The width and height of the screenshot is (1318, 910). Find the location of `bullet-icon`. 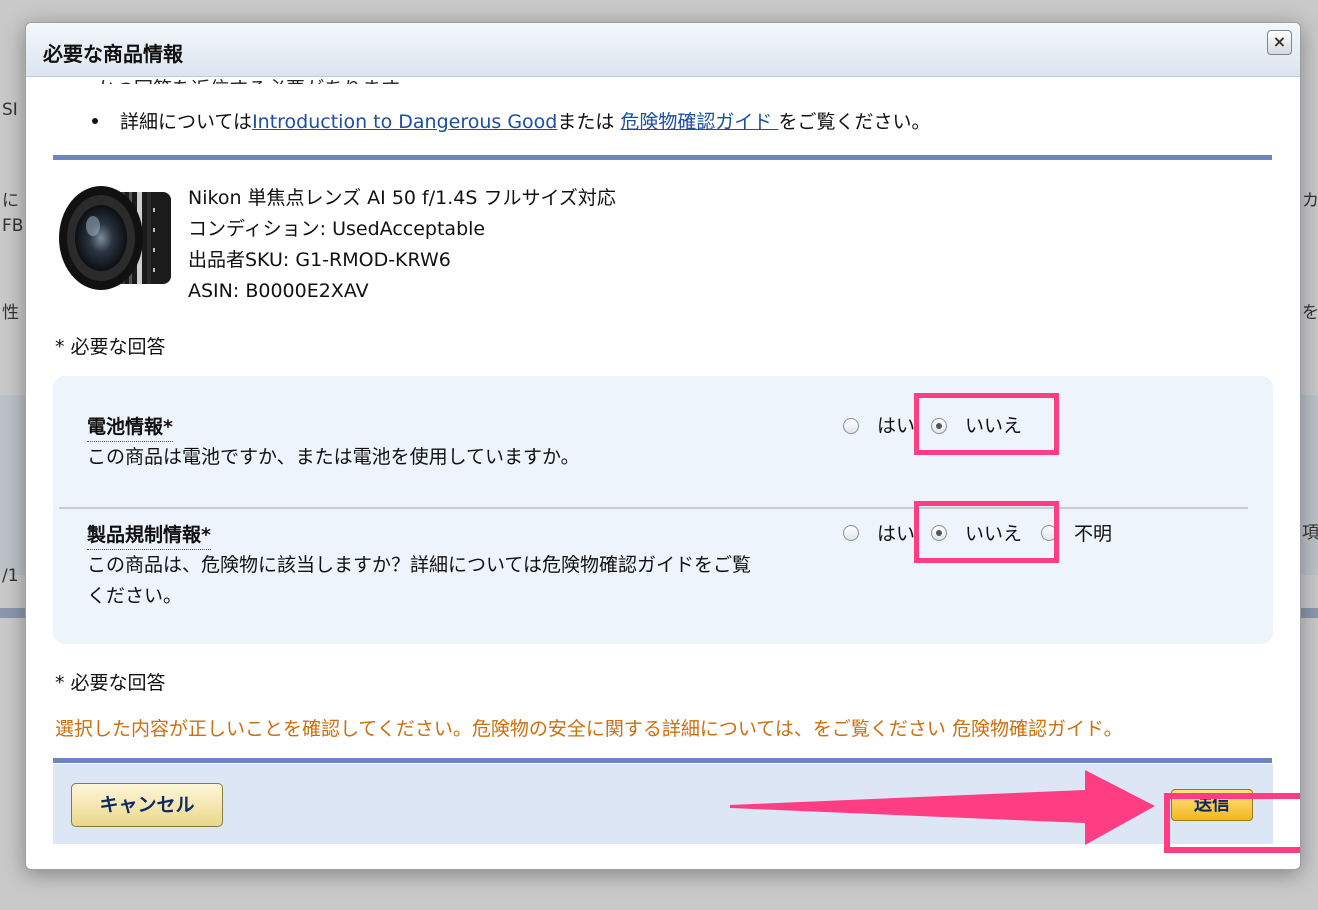

bullet-icon is located at coordinates (95, 120).